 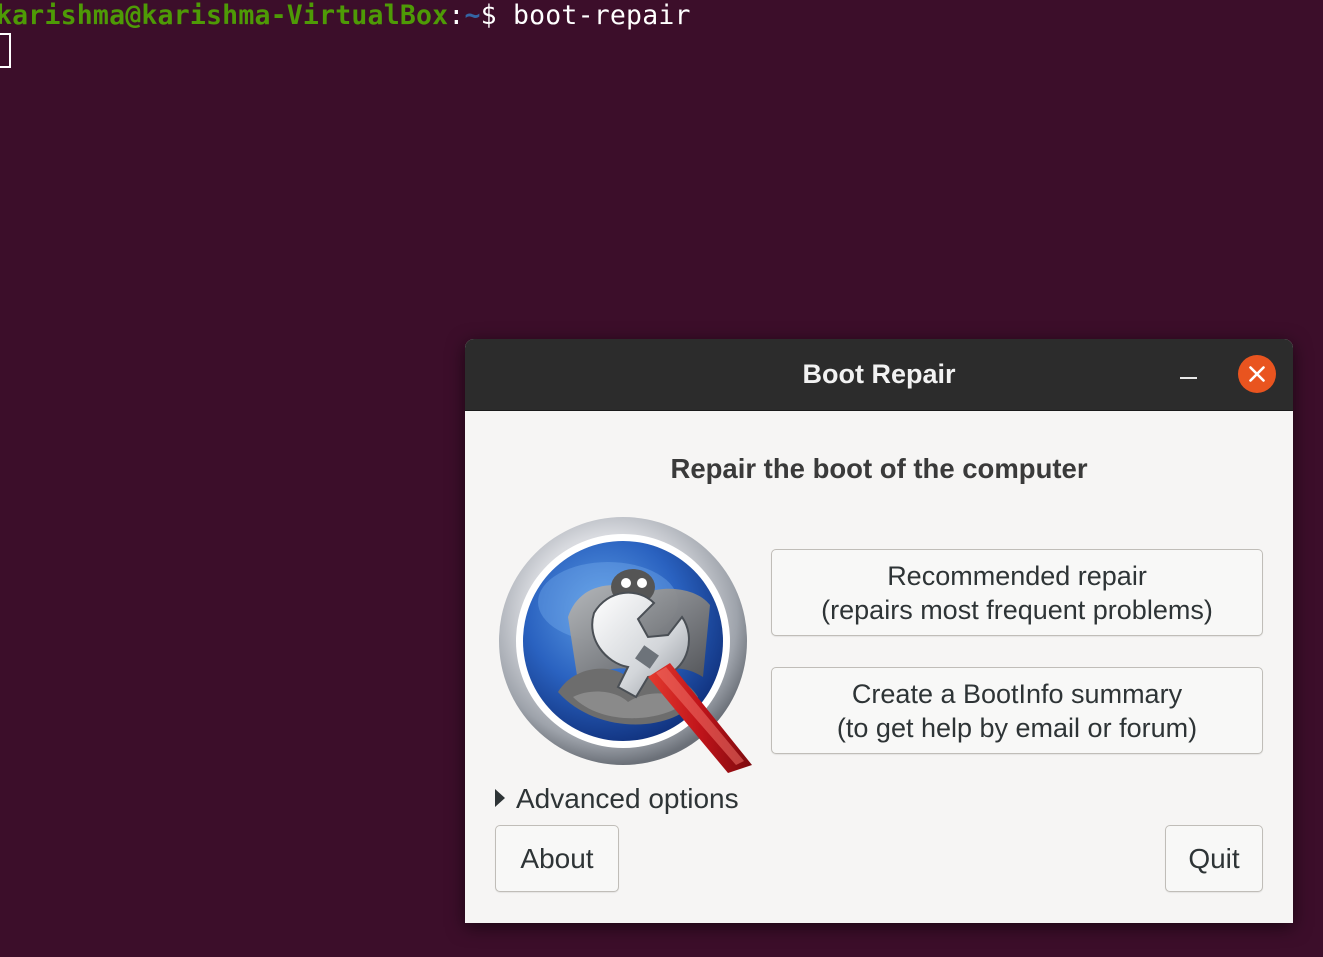 I want to click on recommended-repair-label: Recommended repair, so click(x=1017, y=576).